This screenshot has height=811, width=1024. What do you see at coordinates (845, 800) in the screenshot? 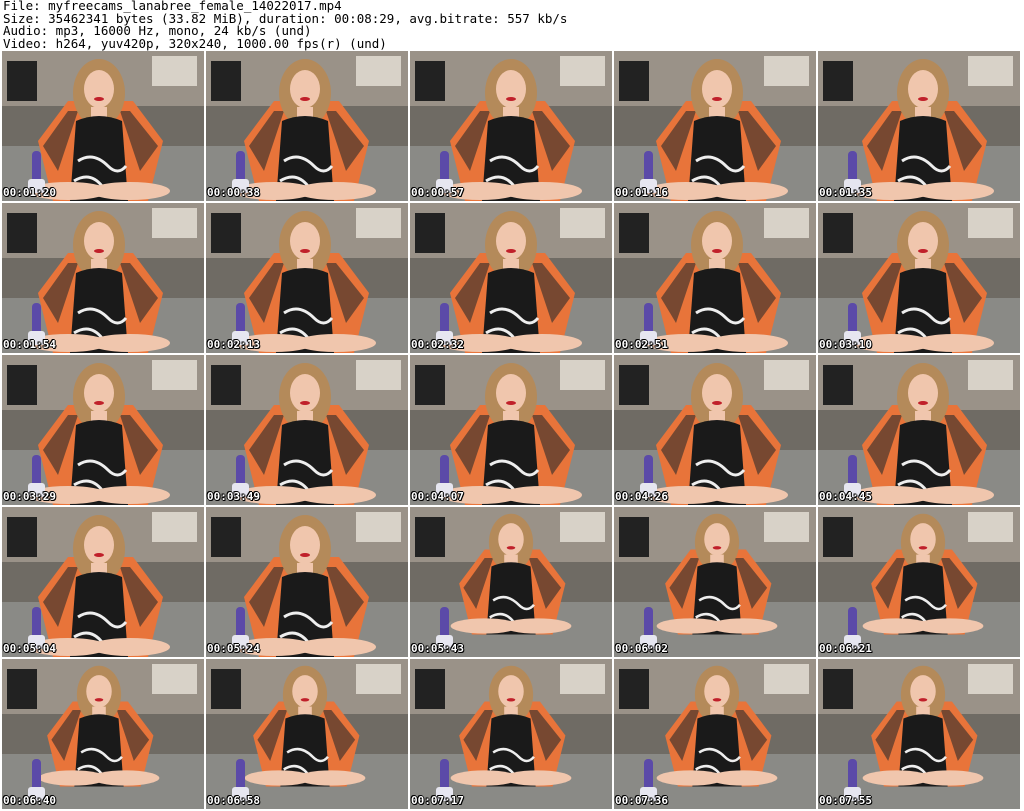
I see `timestamp-label: 00:07:55` at bounding box center [845, 800].